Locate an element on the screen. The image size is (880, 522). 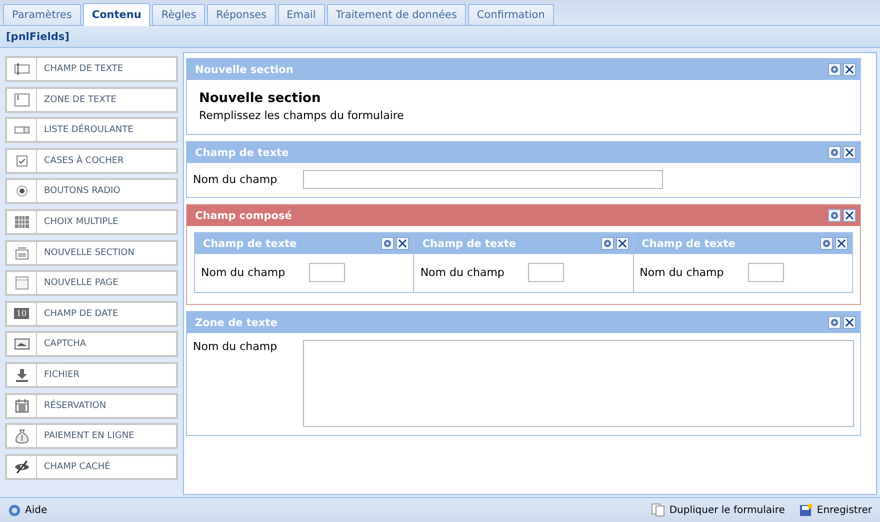
palette-item: CHAMP CACHÉ is located at coordinates (91, 467).